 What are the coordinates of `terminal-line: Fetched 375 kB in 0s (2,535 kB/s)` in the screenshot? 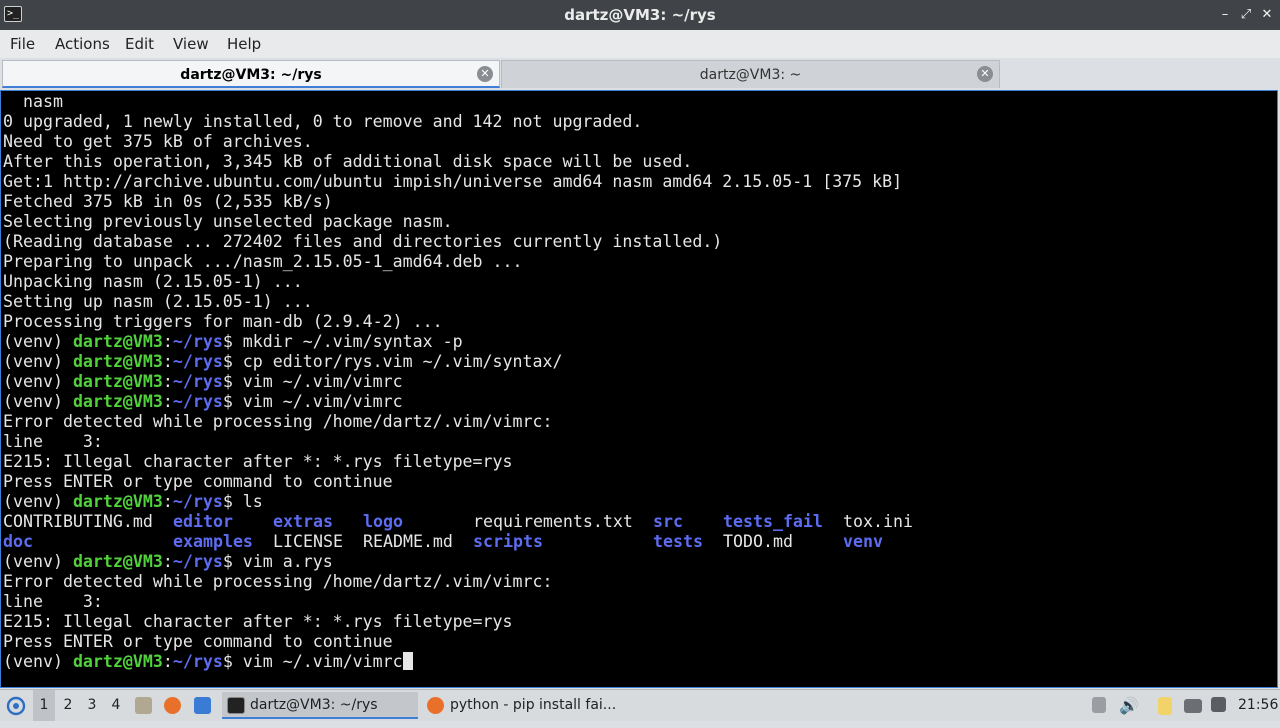 It's located at (452, 202).